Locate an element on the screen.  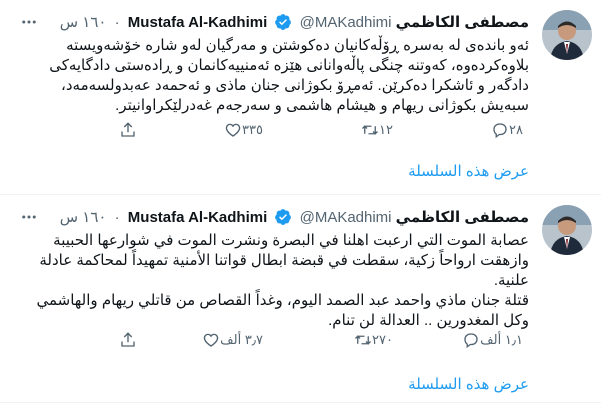
like-count: ٣٣٥ is located at coordinates (252, 129).